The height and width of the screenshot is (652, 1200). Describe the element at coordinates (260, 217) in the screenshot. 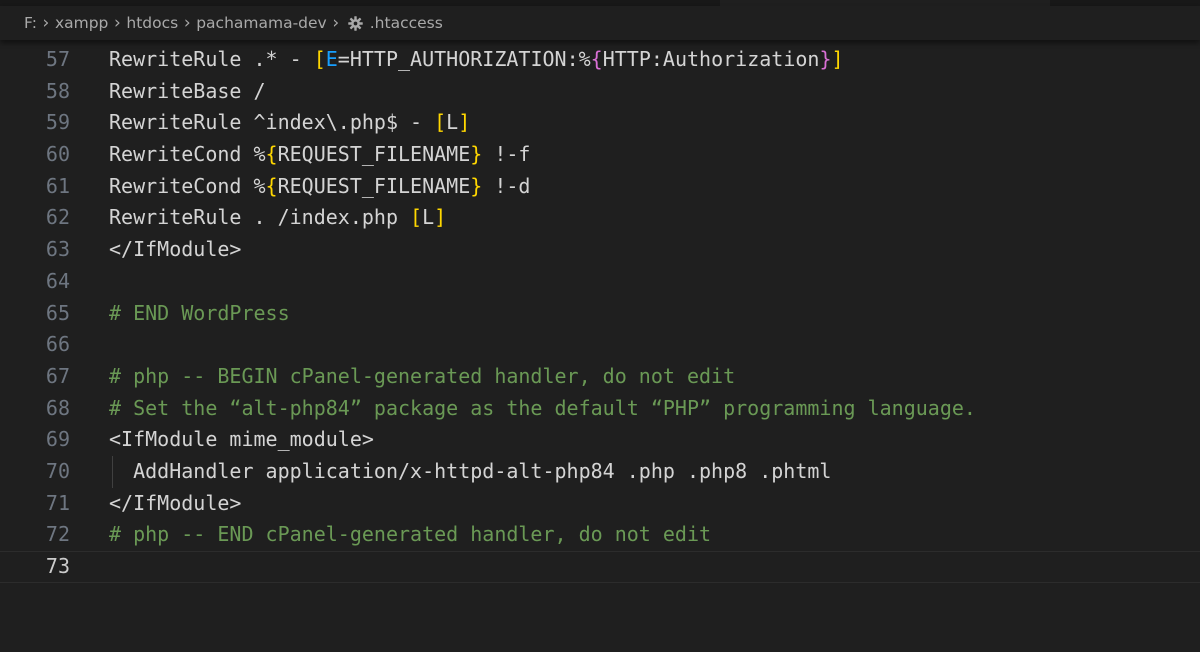

I see `code-token: RewriteRule . /index.php` at that location.